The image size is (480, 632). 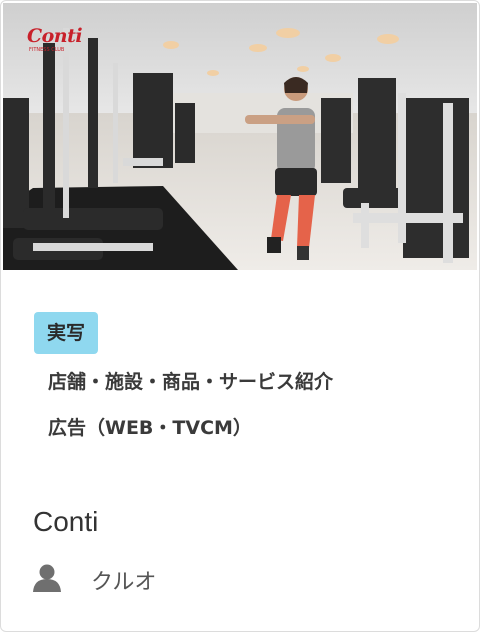 What do you see at coordinates (123, 580) in the screenshot?
I see `author-name: クルオ` at bounding box center [123, 580].